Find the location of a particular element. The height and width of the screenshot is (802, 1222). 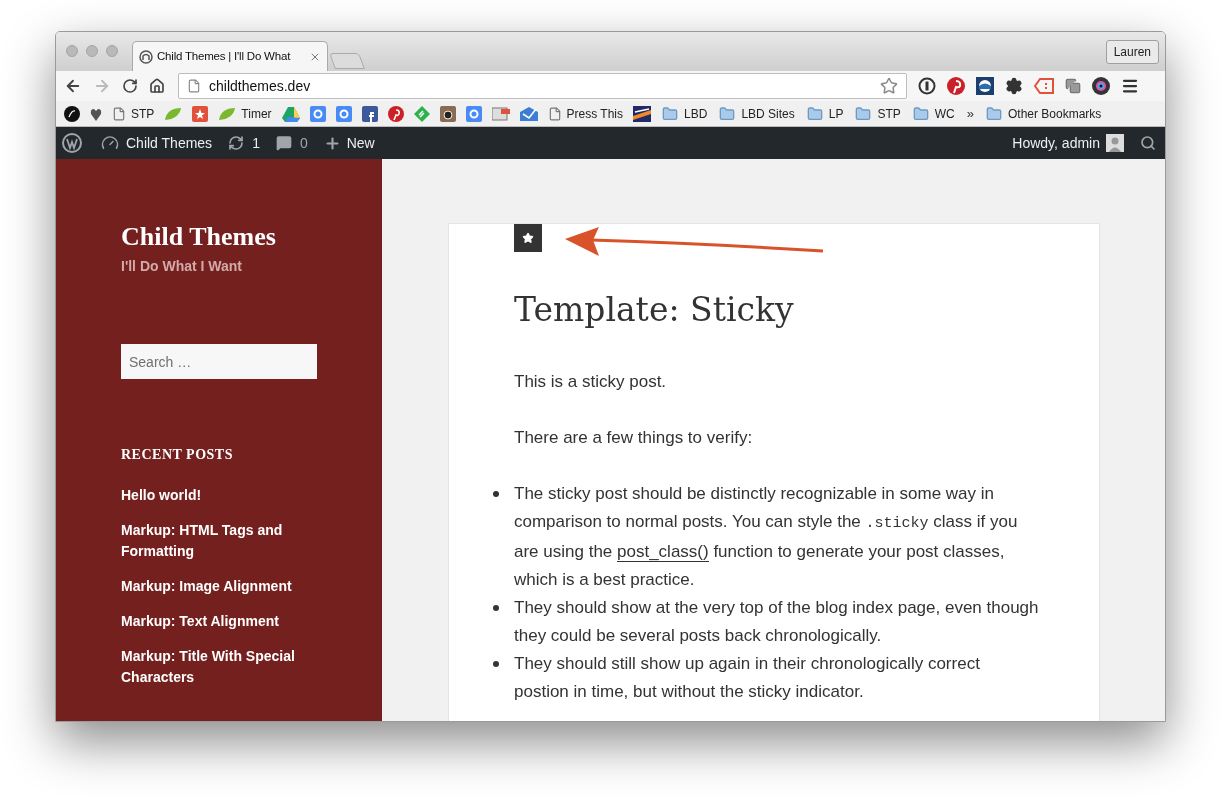

post-paragraph: This is a sticky post. is located at coordinates (591, 382).